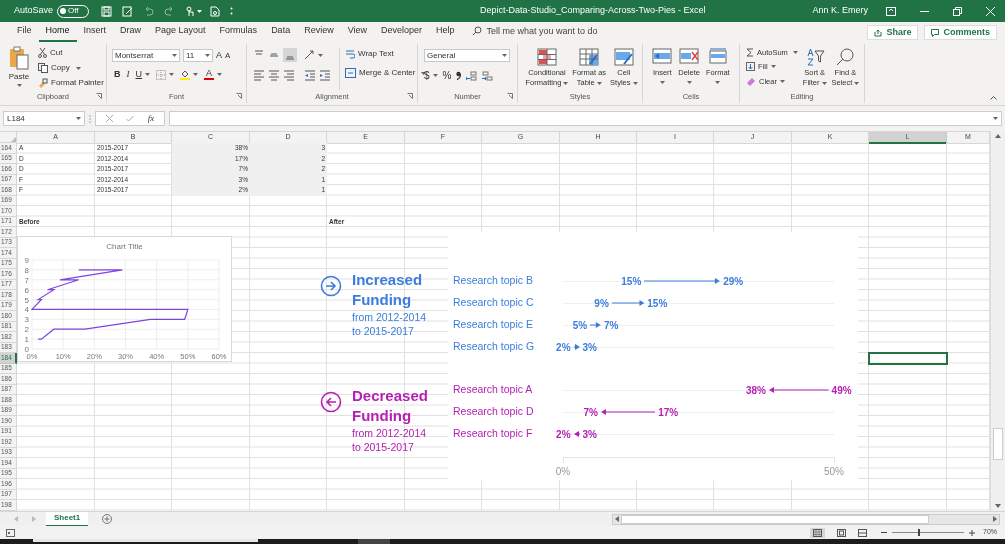 The height and width of the screenshot is (544, 1005). I want to click on delete-cells-icon, so click(689, 56).